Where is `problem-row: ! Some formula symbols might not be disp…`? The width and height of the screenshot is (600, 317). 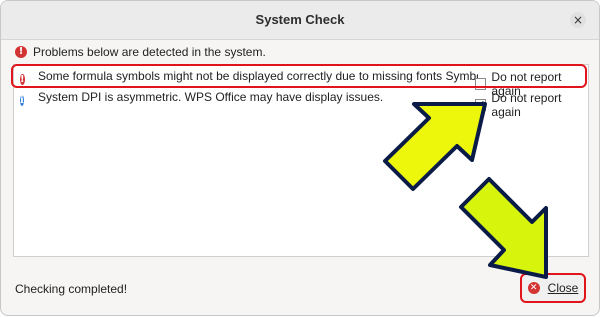
problem-row: ! Some formula symbols might not be disp… is located at coordinates (301, 82).